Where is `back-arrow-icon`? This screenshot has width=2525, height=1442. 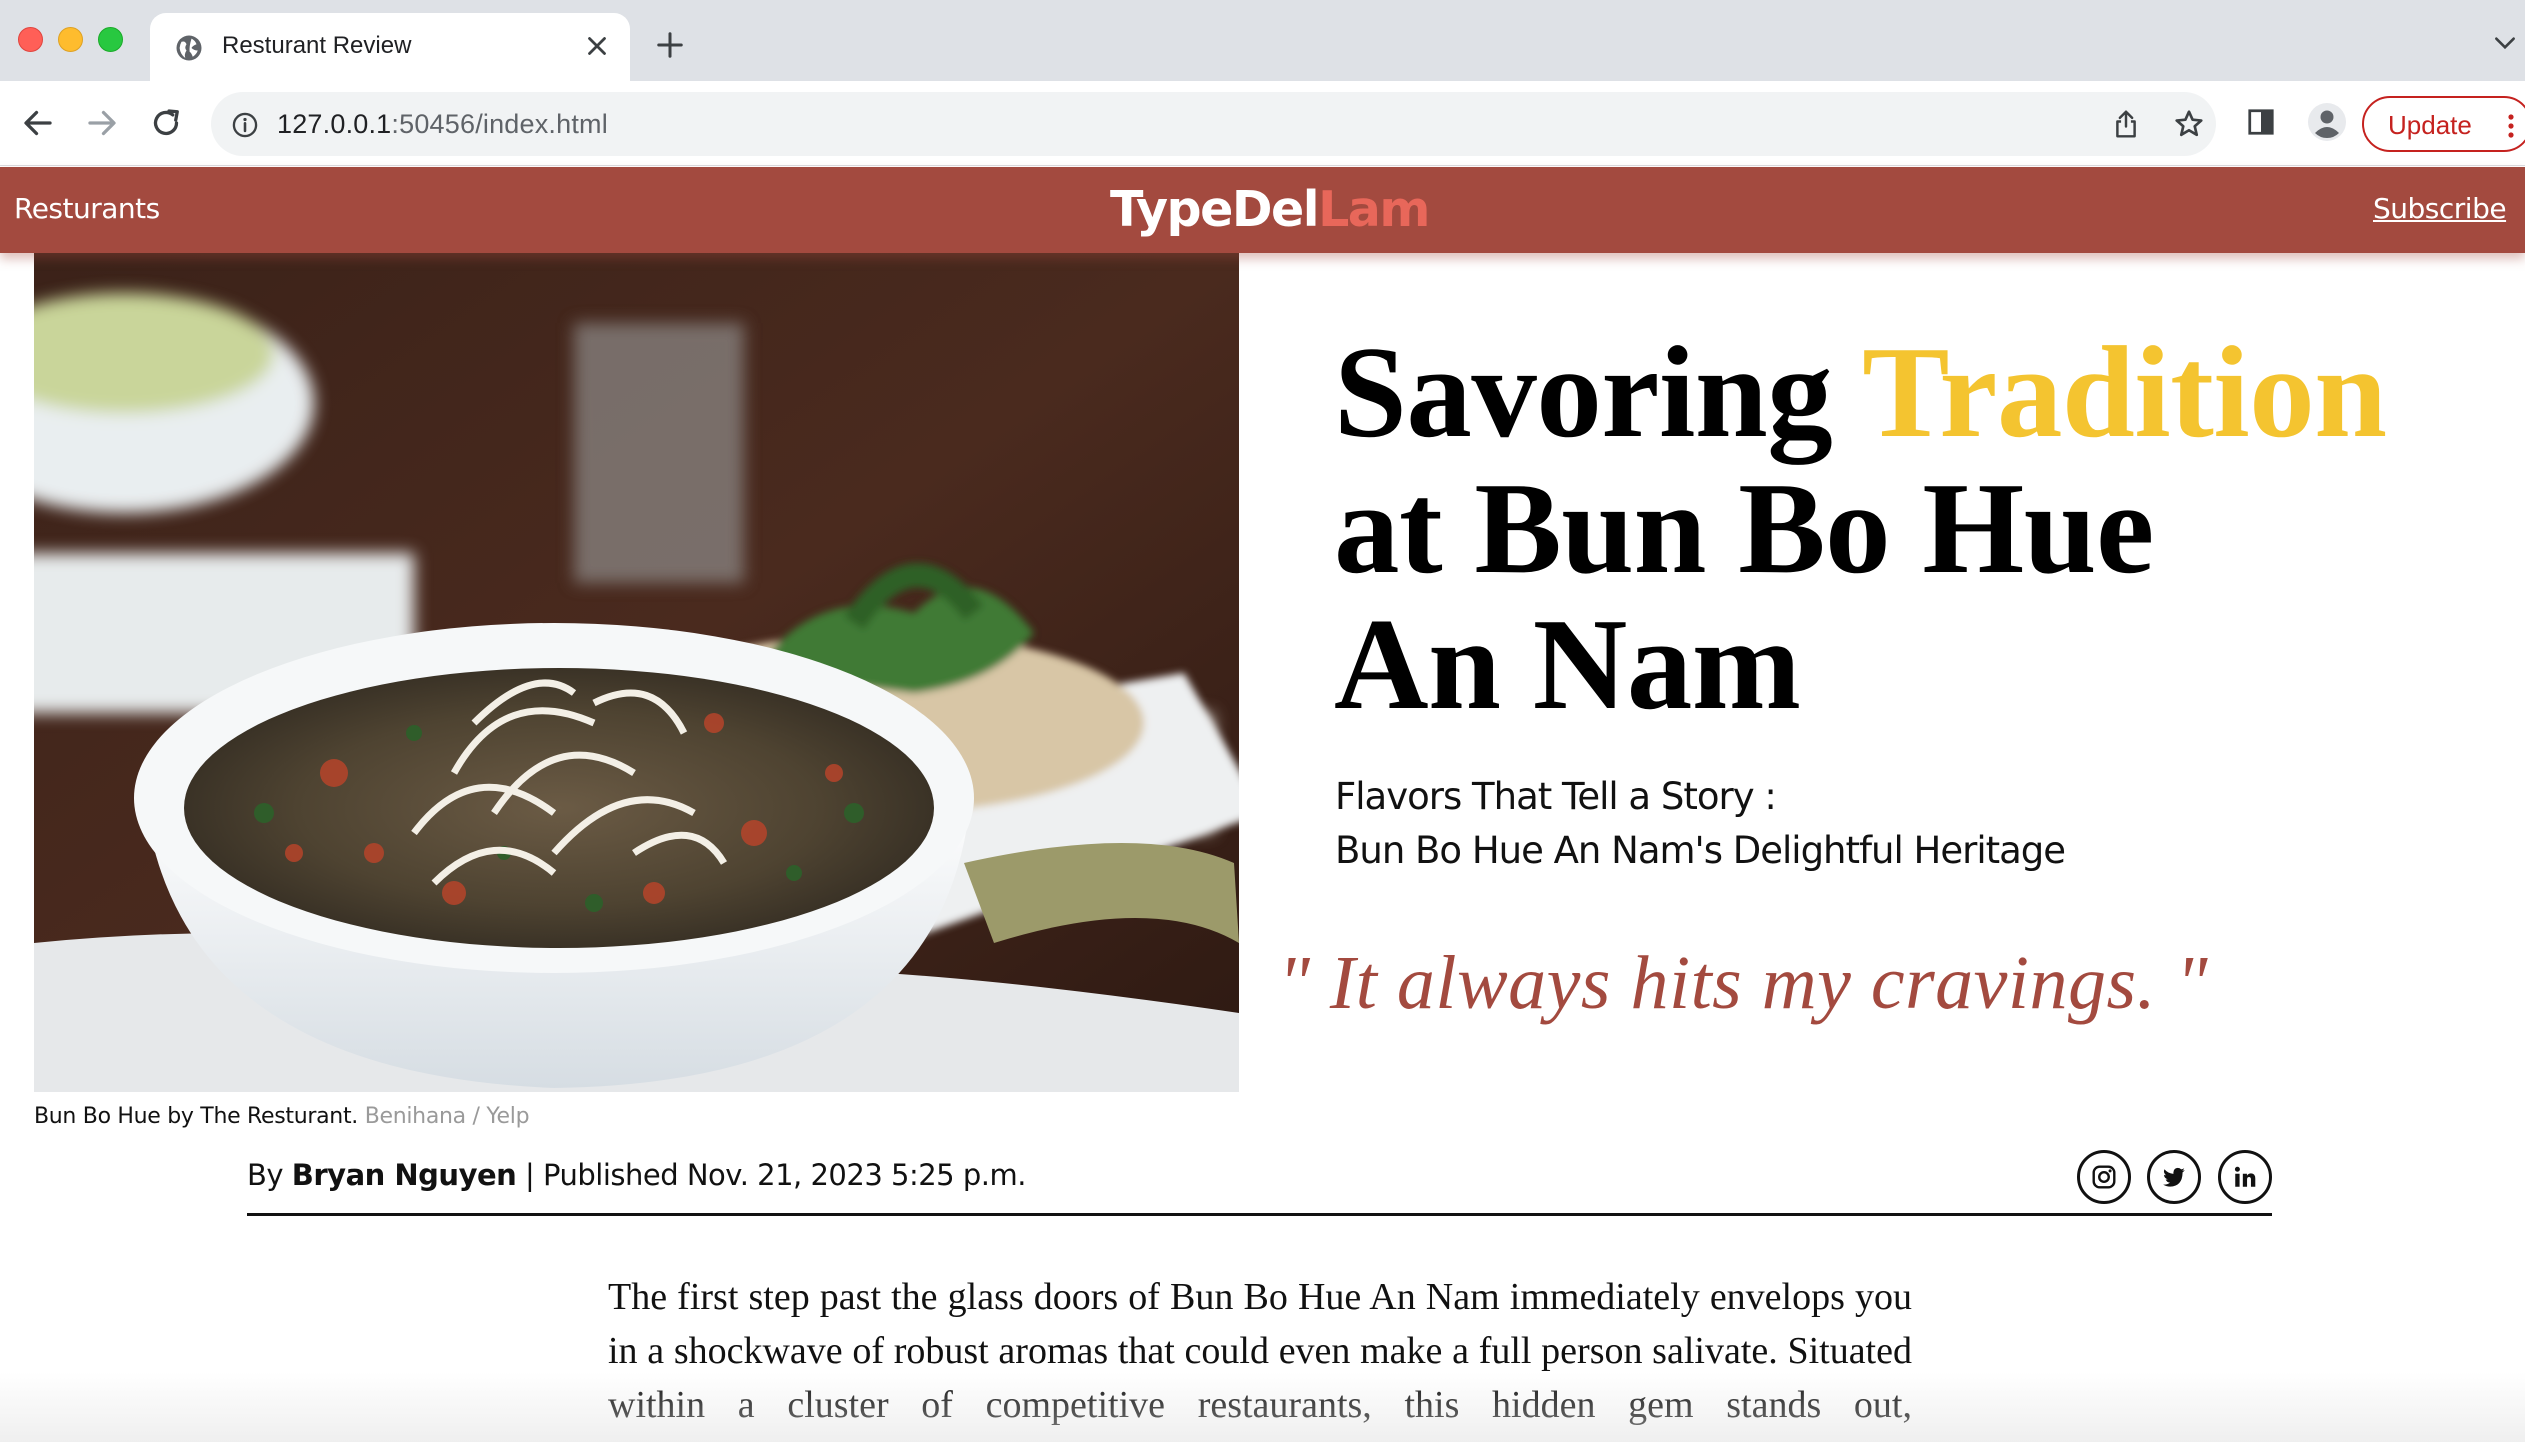
back-arrow-icon is located at coordinates (38, 123).